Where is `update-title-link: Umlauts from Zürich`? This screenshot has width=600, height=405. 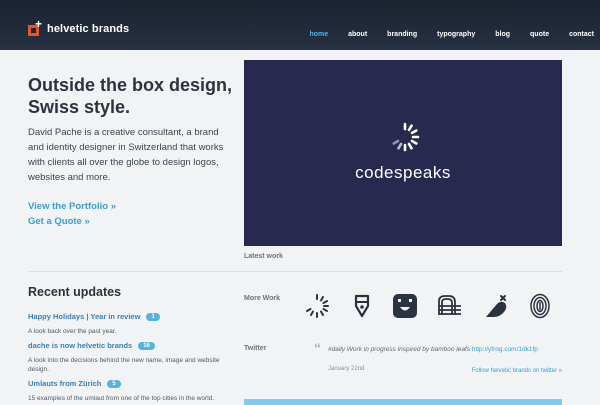 update-title-link: Umlauts from Zürich is located at coordinates (64, 383).